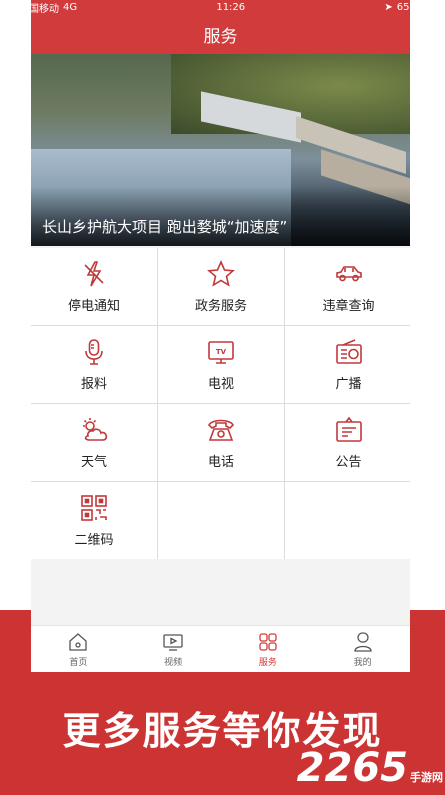 This screenshot has height=795, width=445. I want to click on tab-label: 服务, so click(267, 662).